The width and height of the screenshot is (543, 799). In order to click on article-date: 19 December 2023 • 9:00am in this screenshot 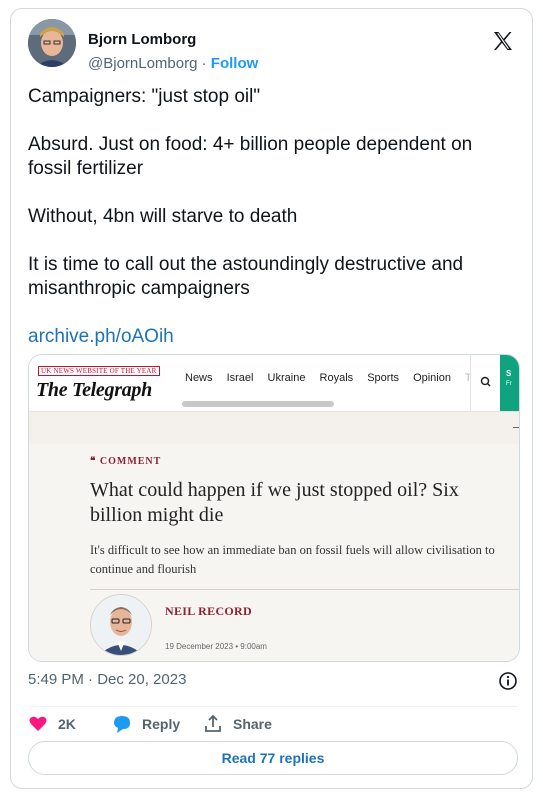, I will do `click(216, 646)`.